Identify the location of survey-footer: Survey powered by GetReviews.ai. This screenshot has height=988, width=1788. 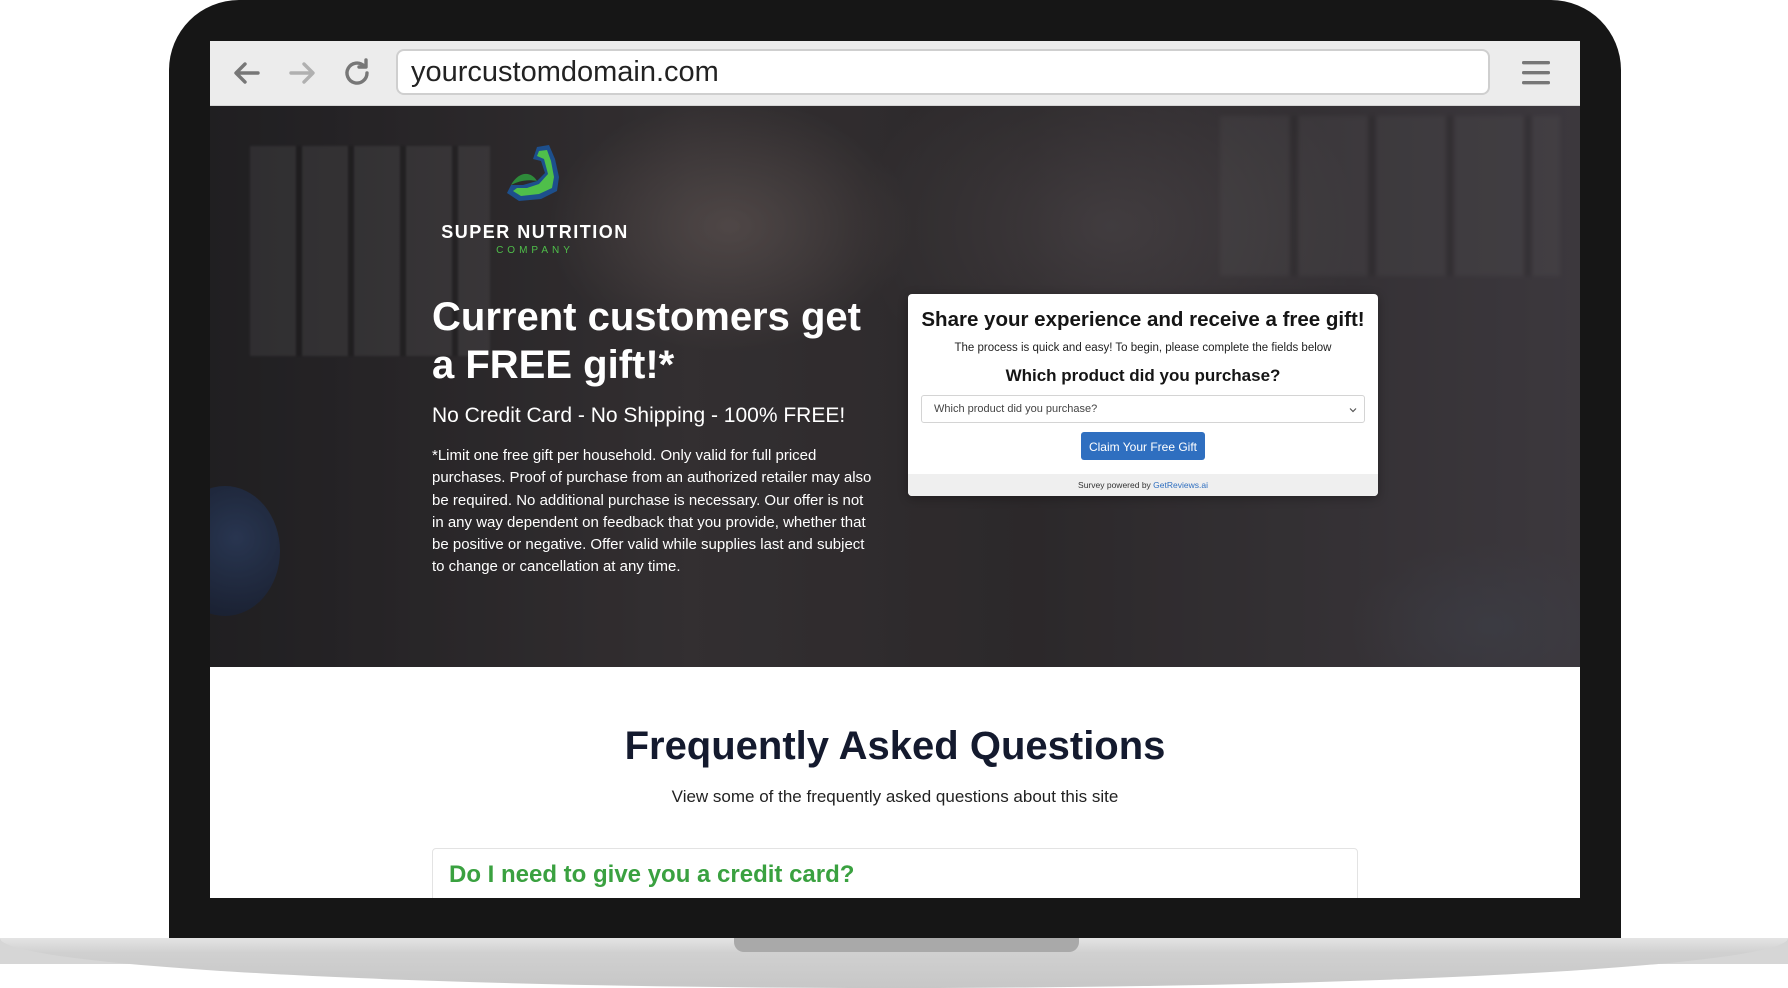
(1143, 485).